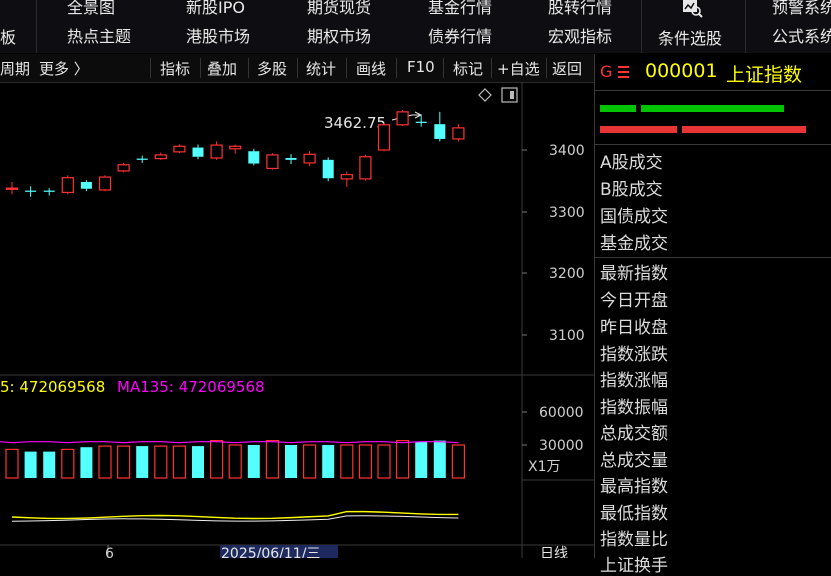 The image size is (831, 576). I want to click on menu-left-partial: 板, so click(8, 36).